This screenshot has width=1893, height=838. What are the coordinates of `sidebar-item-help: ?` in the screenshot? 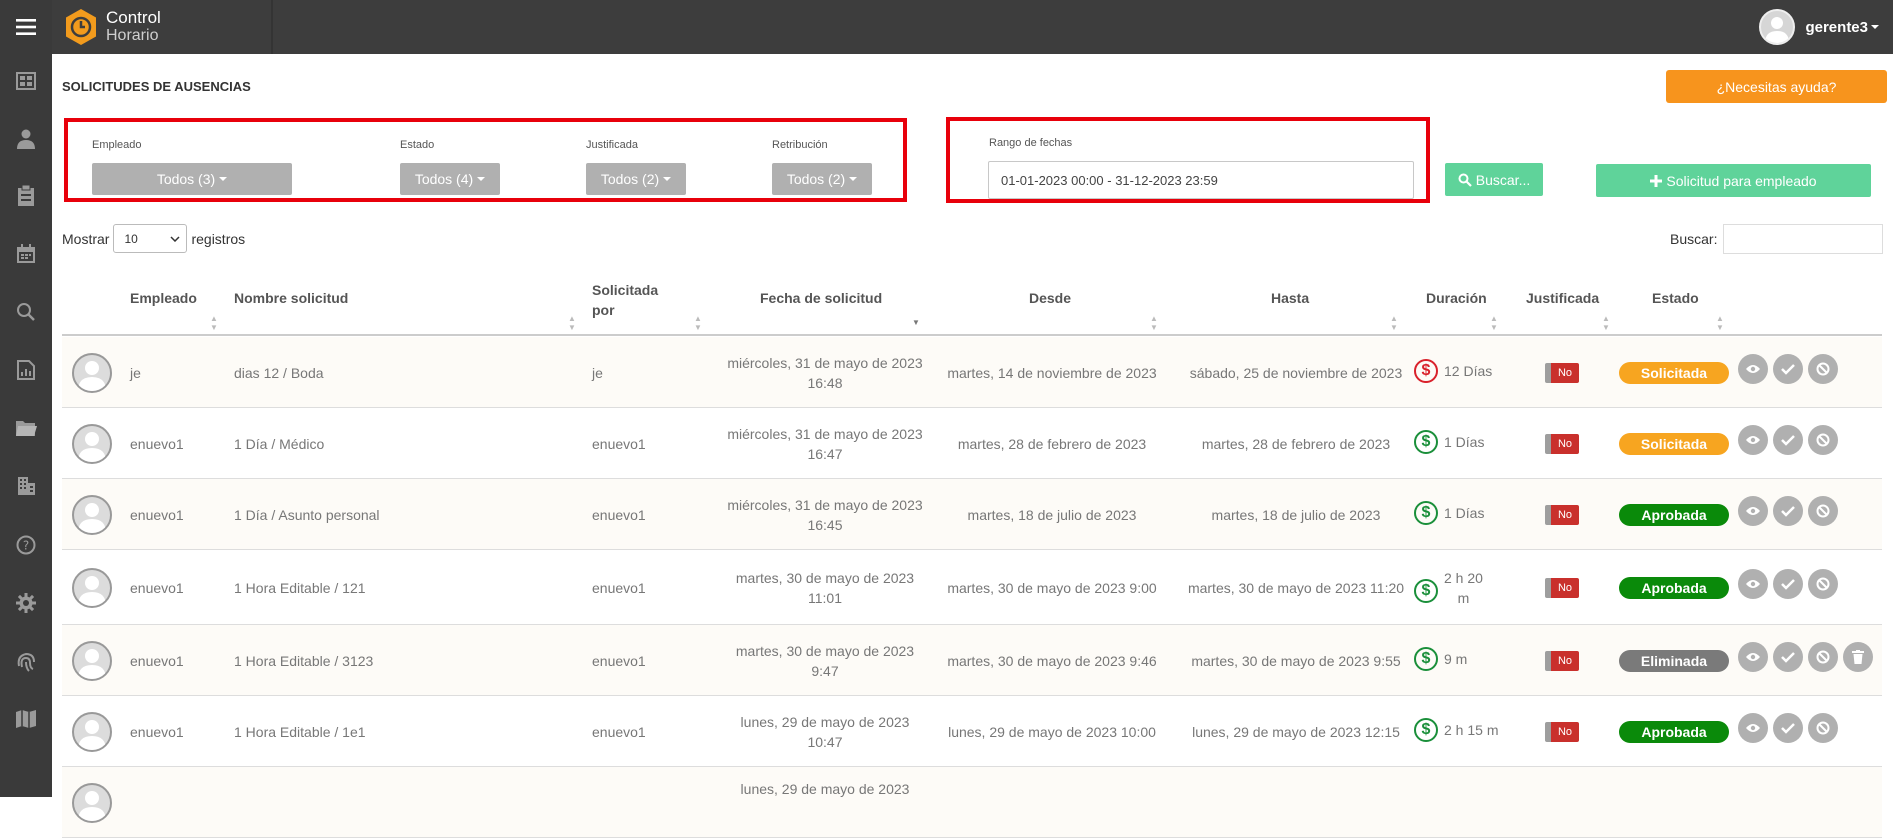 It's located at (26, 545).